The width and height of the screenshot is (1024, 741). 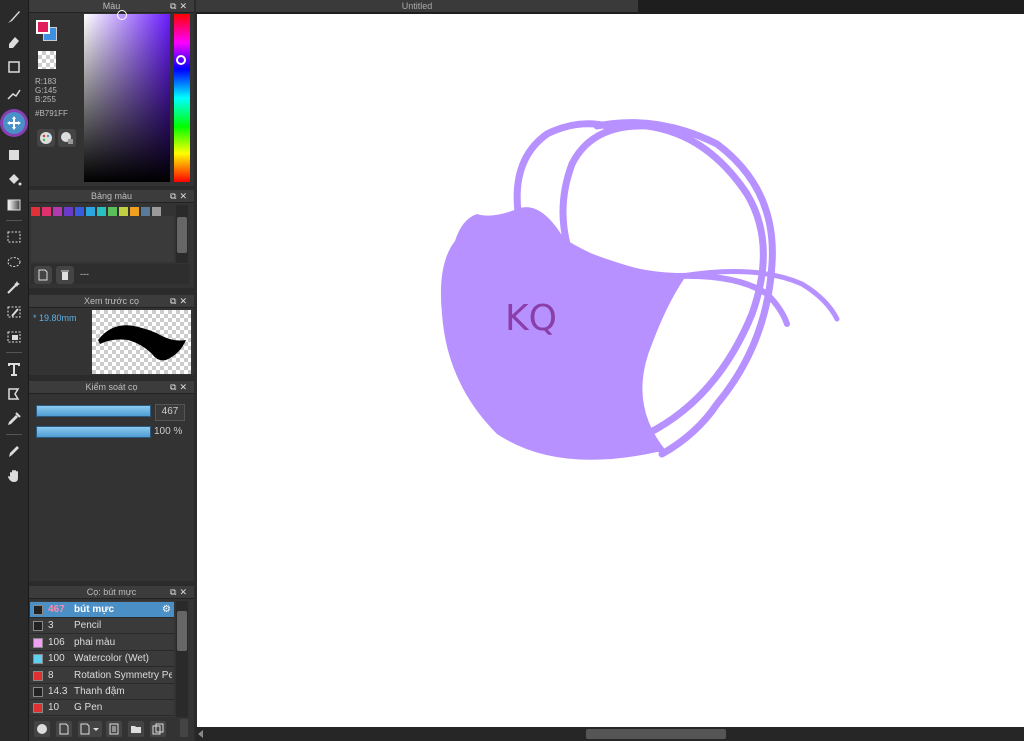 What do you see at coordinates (14, 67) in the screenshot?
I see `shape-tool-icon` at bounding box center [14, 67].